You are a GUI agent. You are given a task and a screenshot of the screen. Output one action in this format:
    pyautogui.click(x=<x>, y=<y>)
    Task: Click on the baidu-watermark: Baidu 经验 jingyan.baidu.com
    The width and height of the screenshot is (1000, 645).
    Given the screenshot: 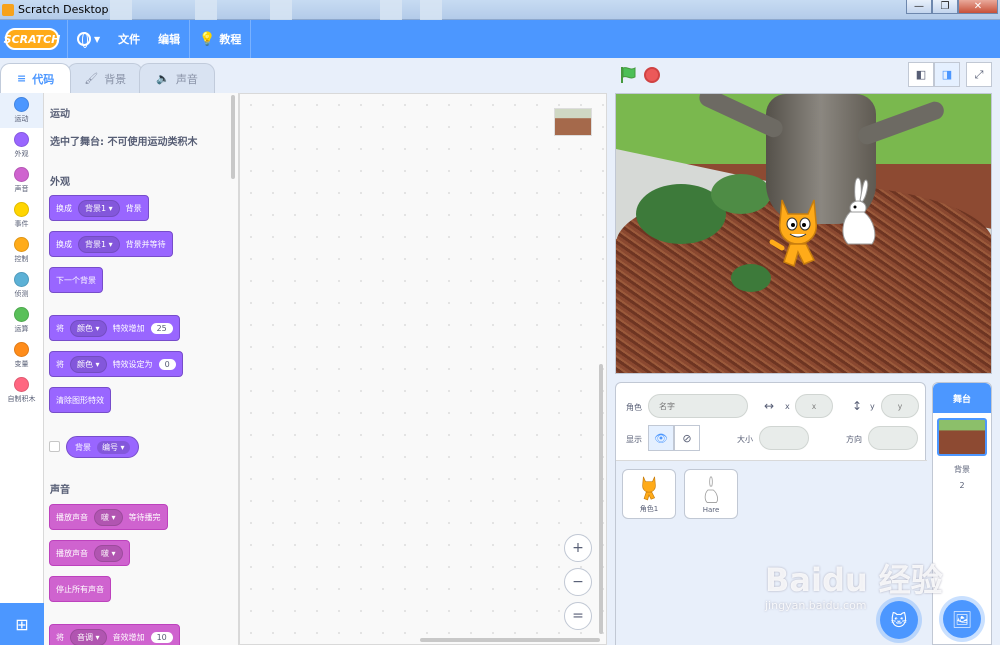 What is the action you would take?
    pyautogui.click(x=854, y=583)
    